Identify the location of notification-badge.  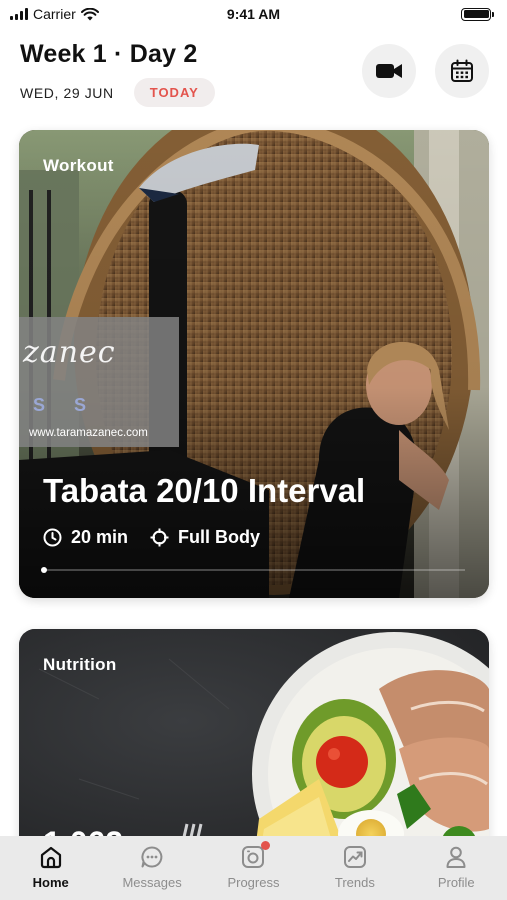
(266, 845).